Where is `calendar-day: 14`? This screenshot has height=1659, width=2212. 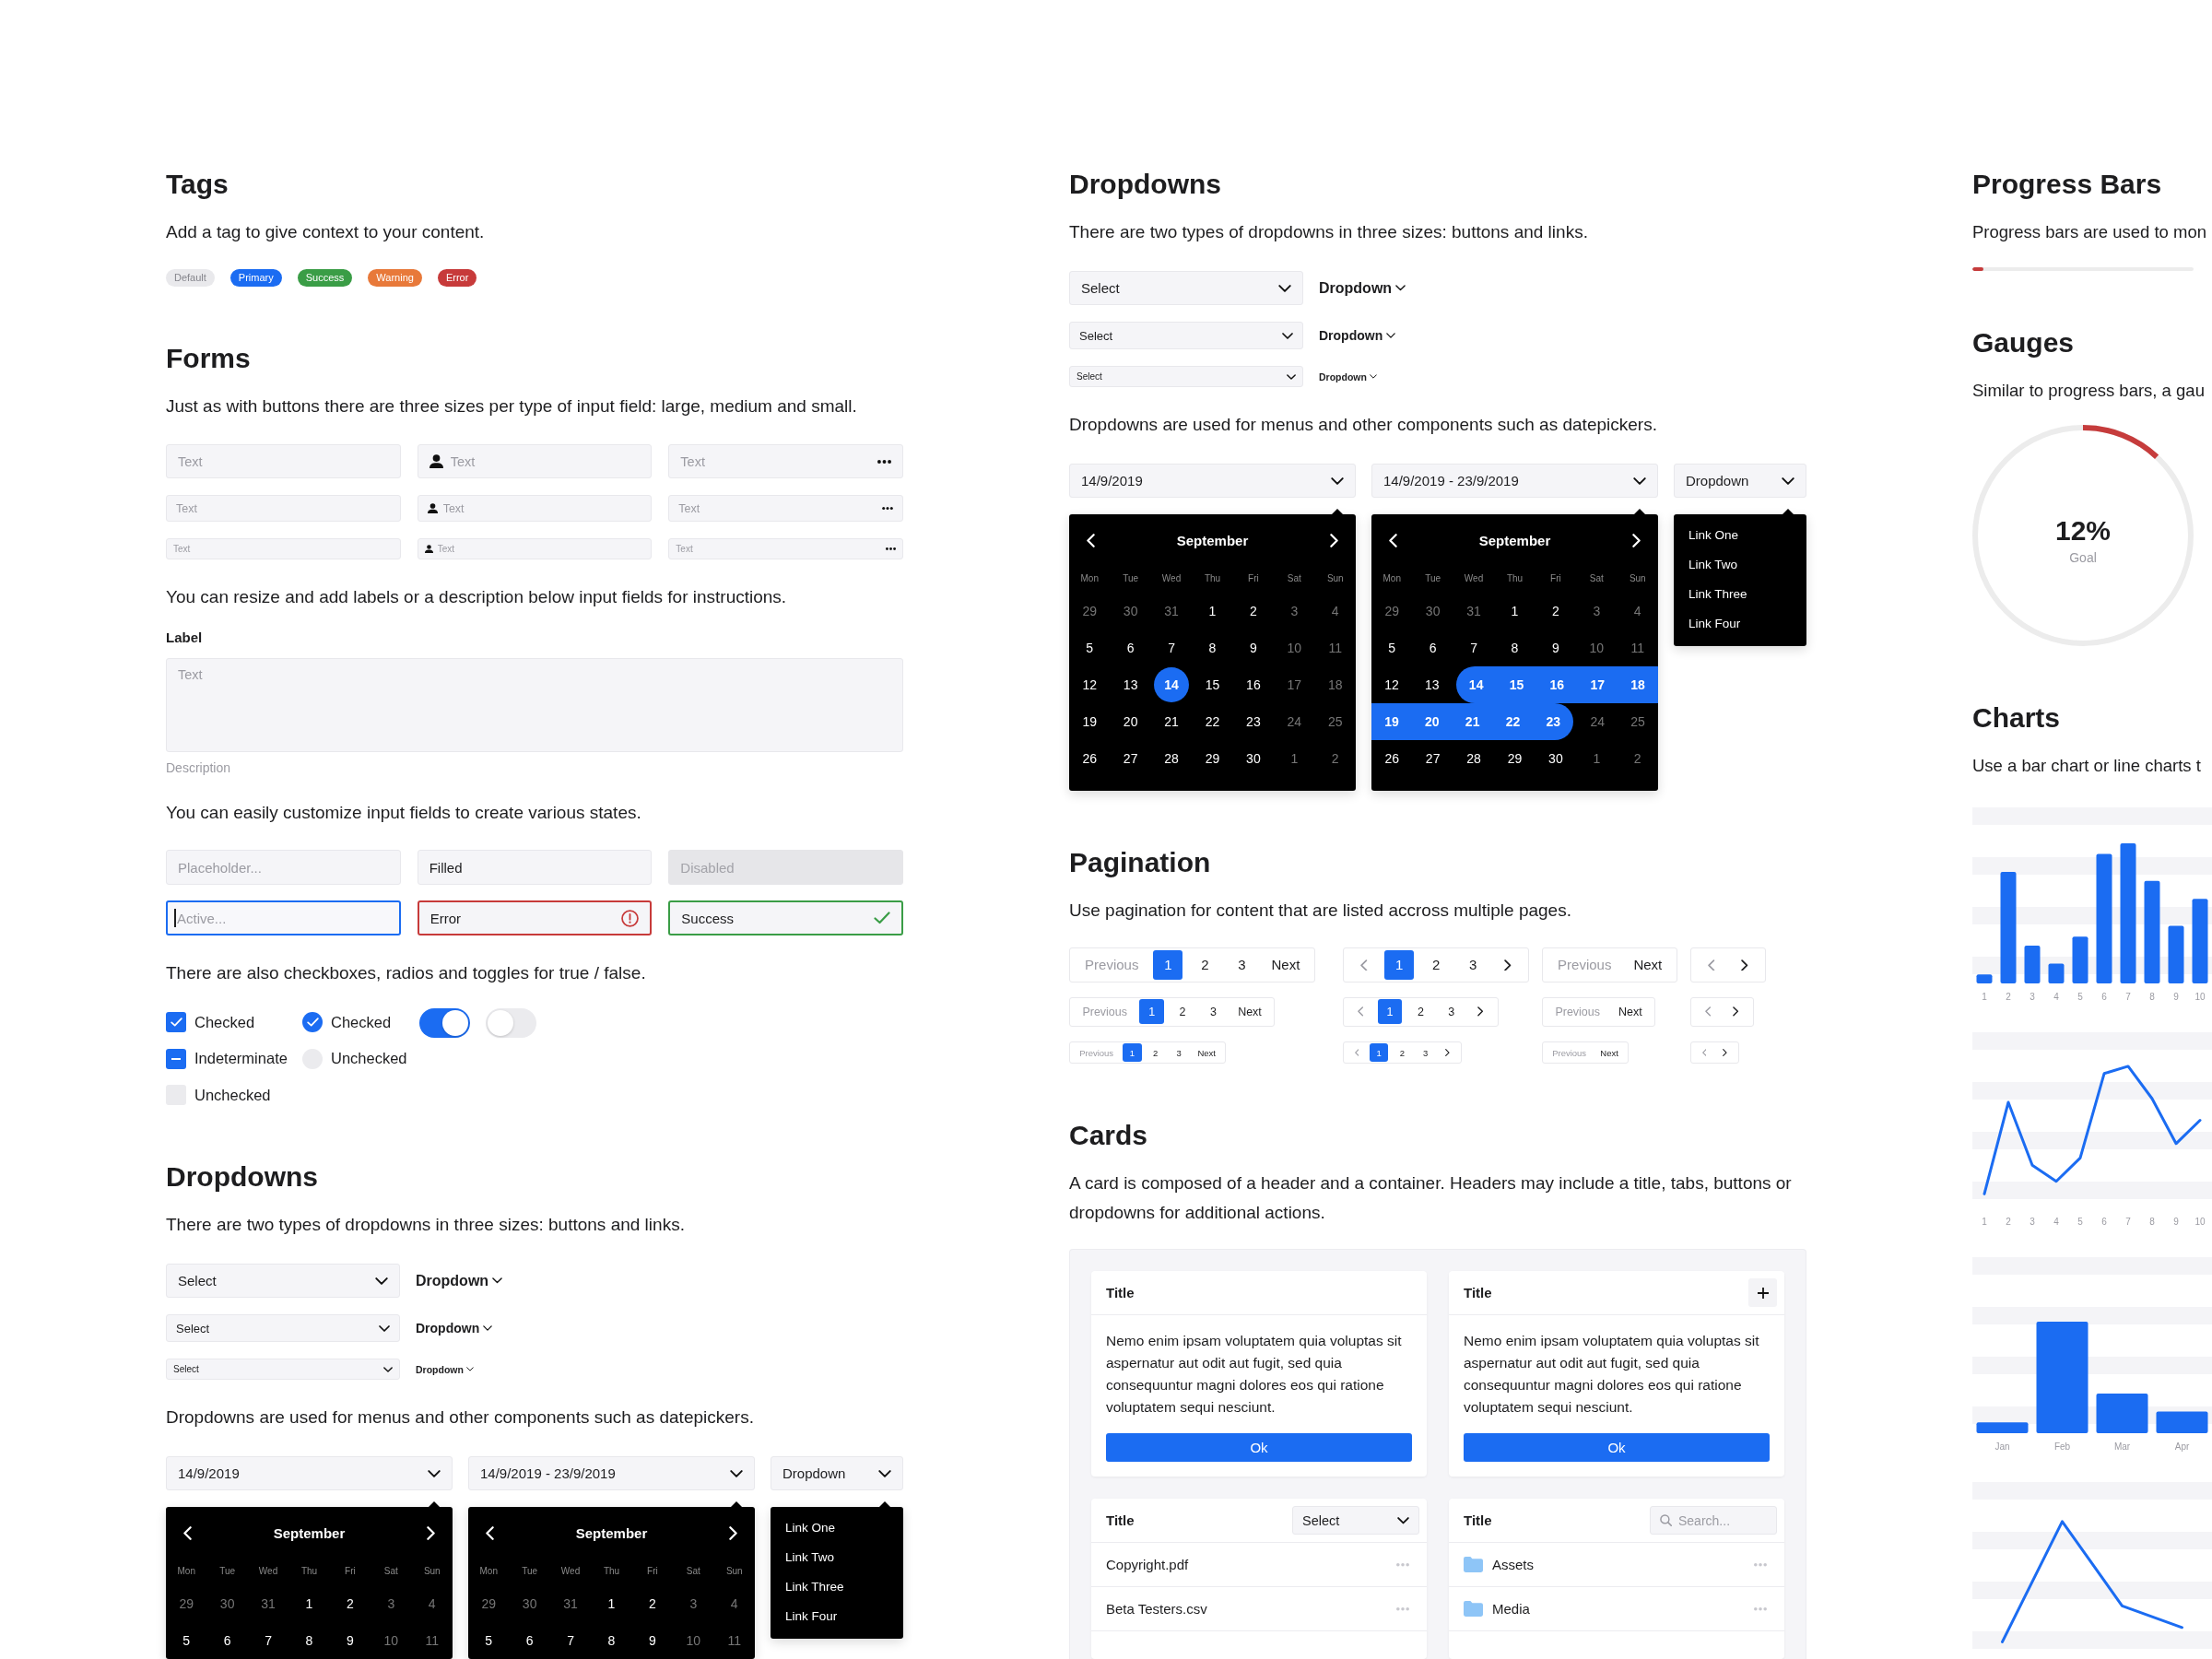
calendar-day: 14 is located at coordinates (1476, 684).